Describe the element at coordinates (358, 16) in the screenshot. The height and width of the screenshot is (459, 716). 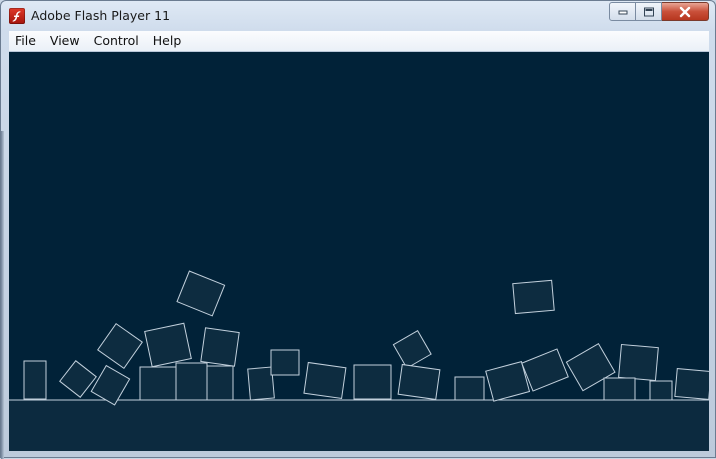
I see `title-bar: Adobe Flash Player 11` at that location.